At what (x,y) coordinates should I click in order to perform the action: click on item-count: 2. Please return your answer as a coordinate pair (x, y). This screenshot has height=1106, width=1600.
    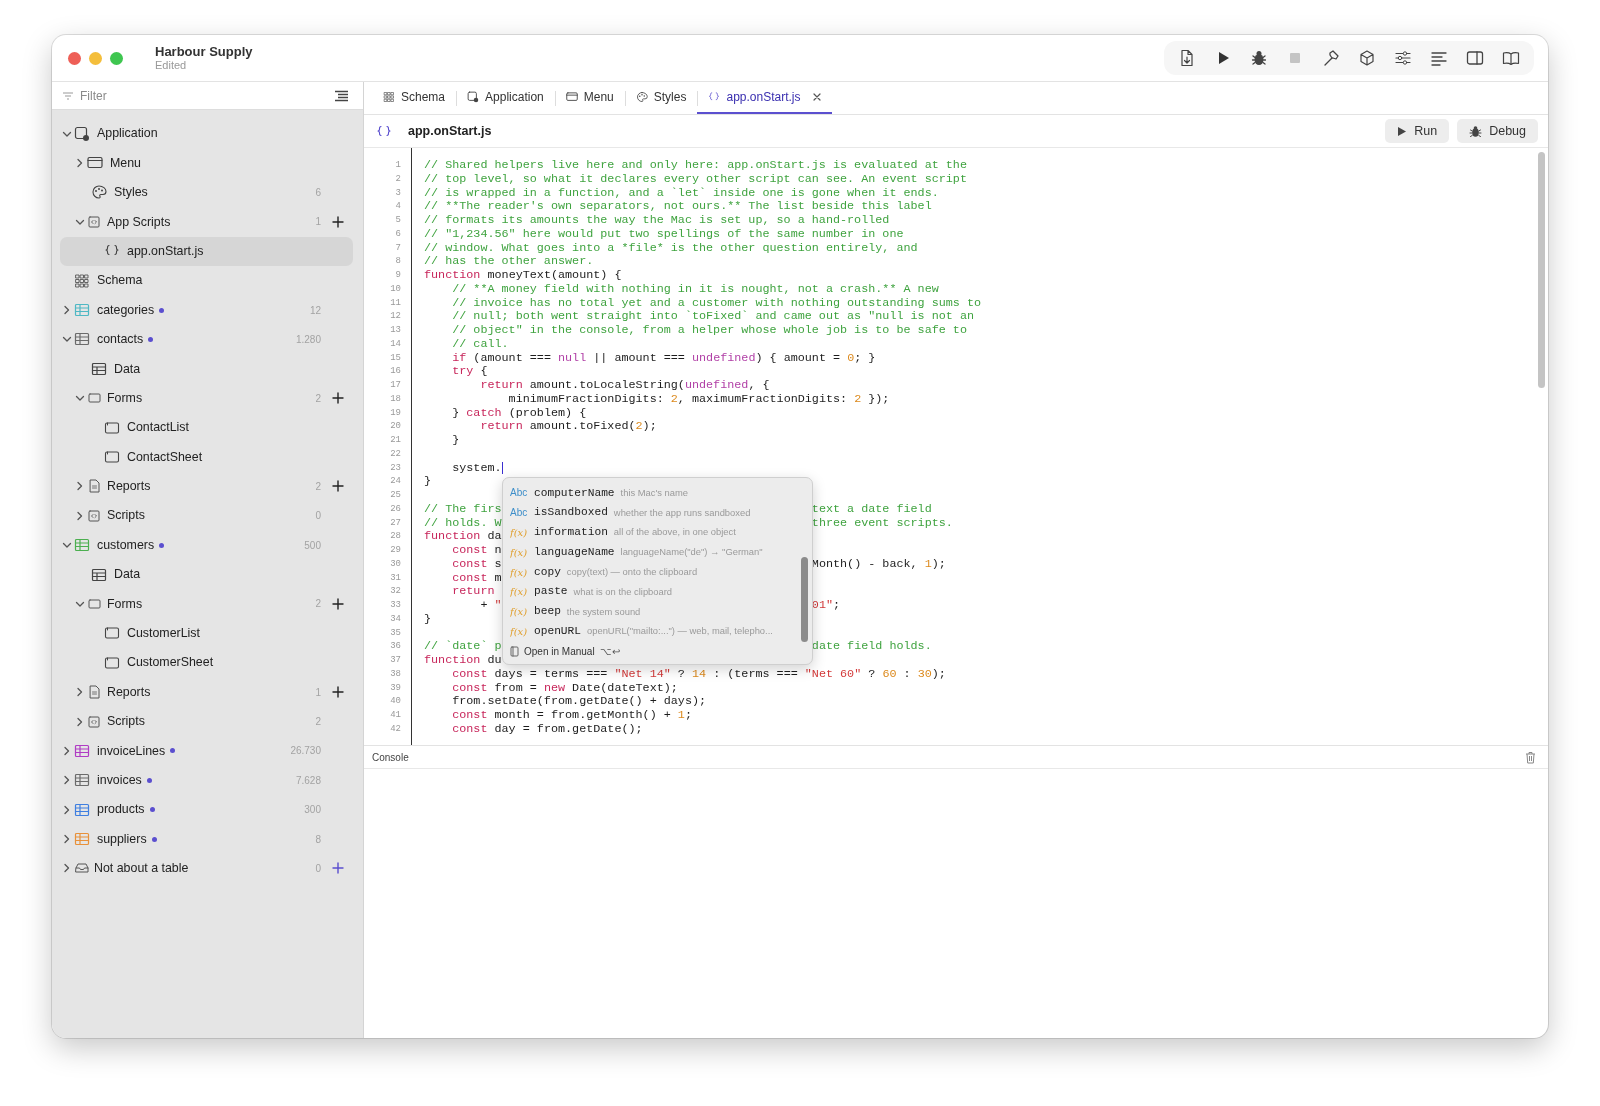
    Looking at the image, I should click on (318, 486).